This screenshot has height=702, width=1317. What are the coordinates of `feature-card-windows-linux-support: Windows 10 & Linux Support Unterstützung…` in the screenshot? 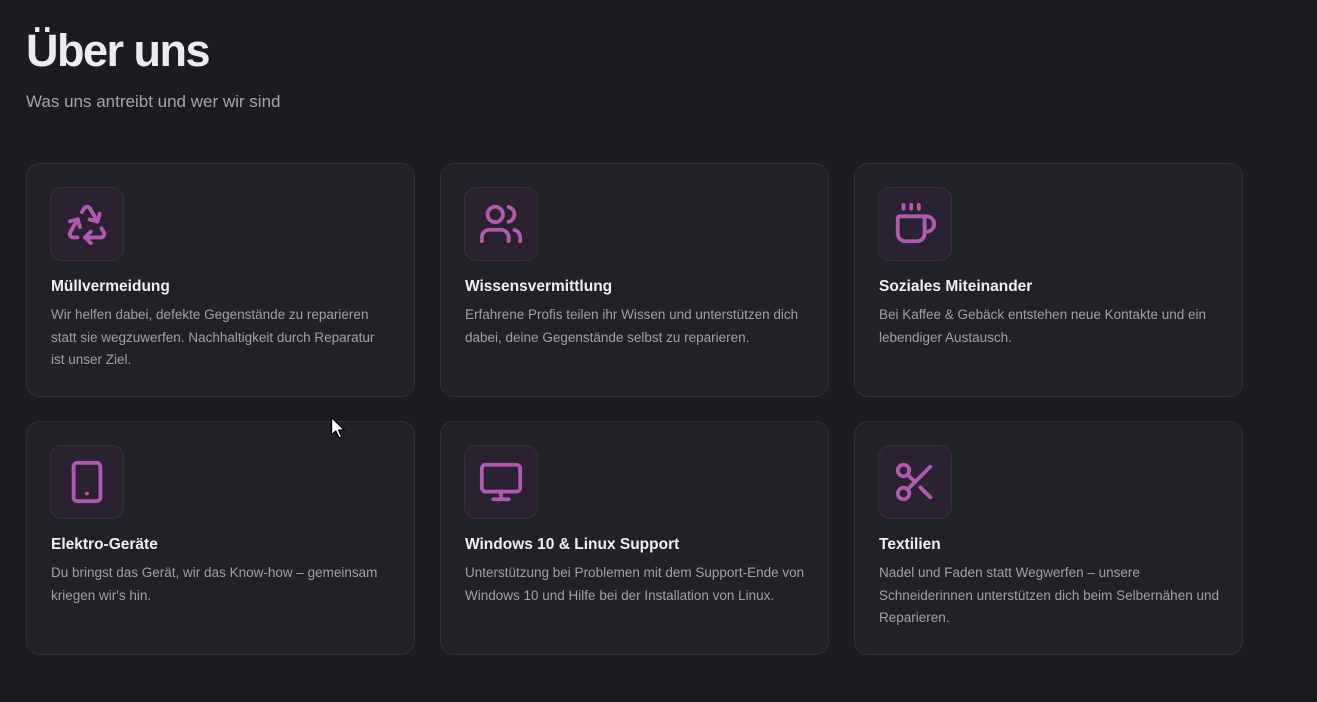 It's located at (634, 538).